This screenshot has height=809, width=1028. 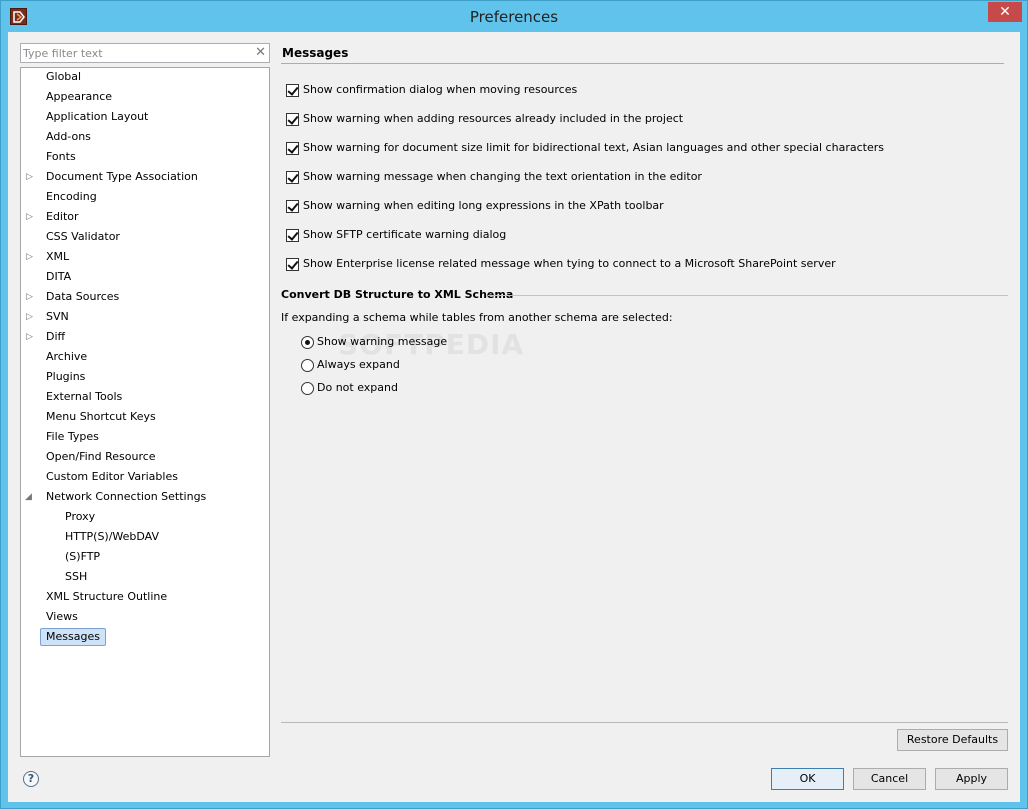 What do you see at coordinates (101, 457) in the screenshot?
I see `tree-item-open-find-resource: Open/Find Resource` at bounding box center [101, 457].